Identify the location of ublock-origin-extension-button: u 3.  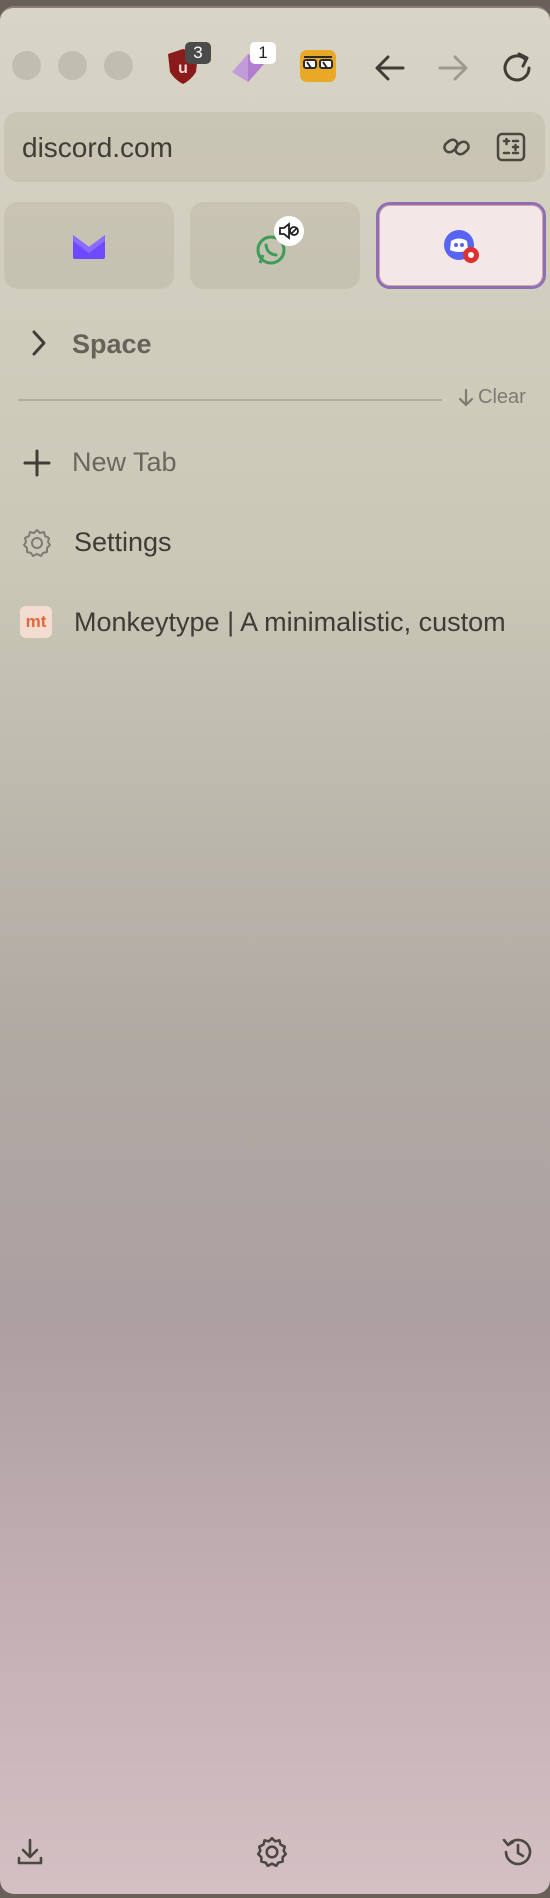
(187, 64).